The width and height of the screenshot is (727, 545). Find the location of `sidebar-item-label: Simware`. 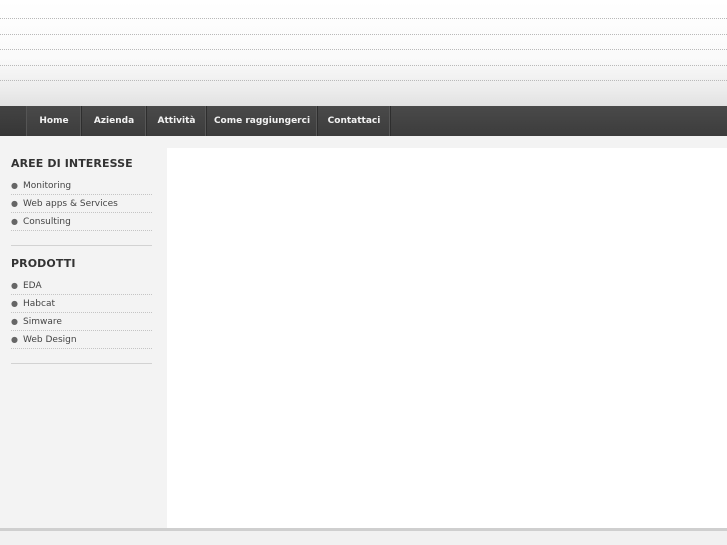

sidebar-item-label: Simware is located at coordinates (42, 322).